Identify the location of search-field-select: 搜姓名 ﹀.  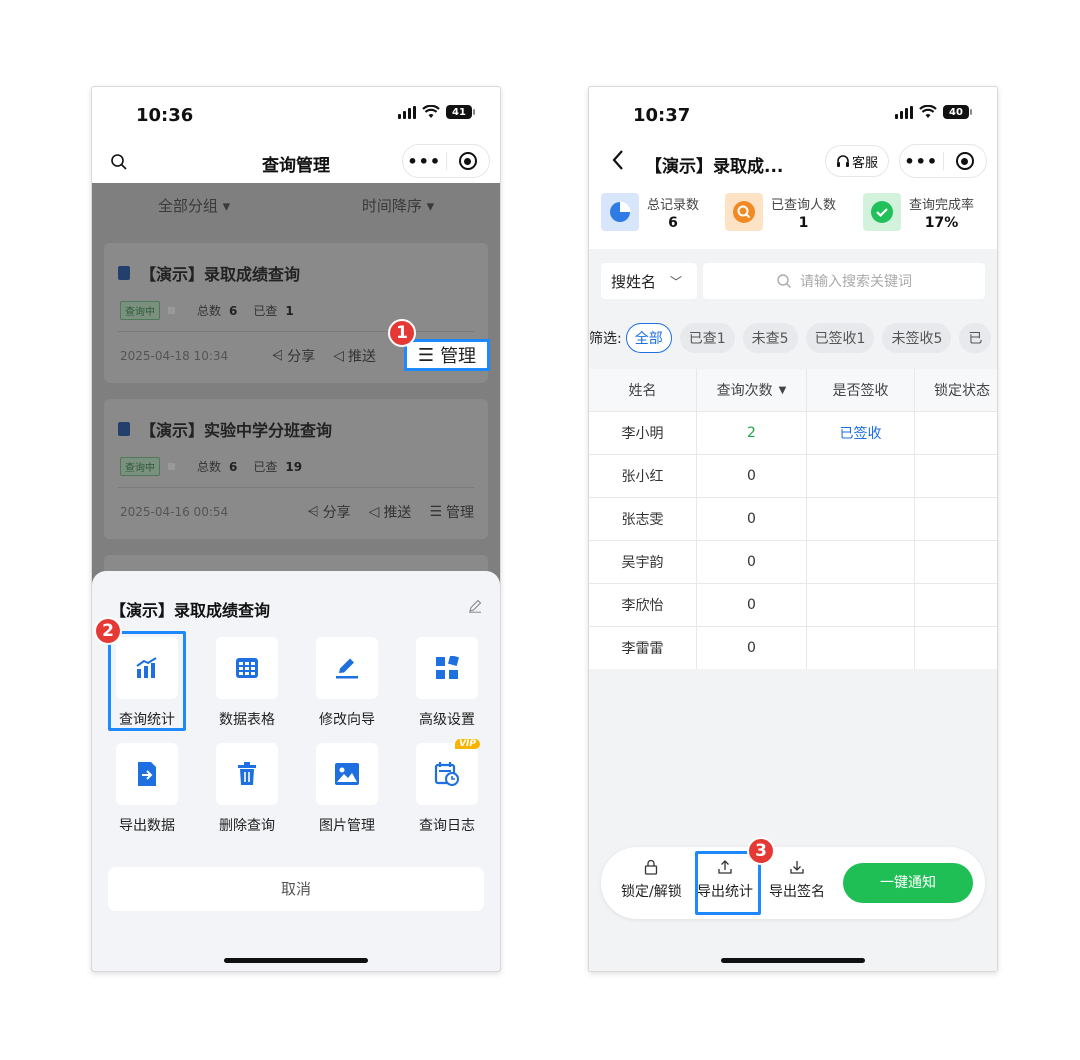
(649, 281).